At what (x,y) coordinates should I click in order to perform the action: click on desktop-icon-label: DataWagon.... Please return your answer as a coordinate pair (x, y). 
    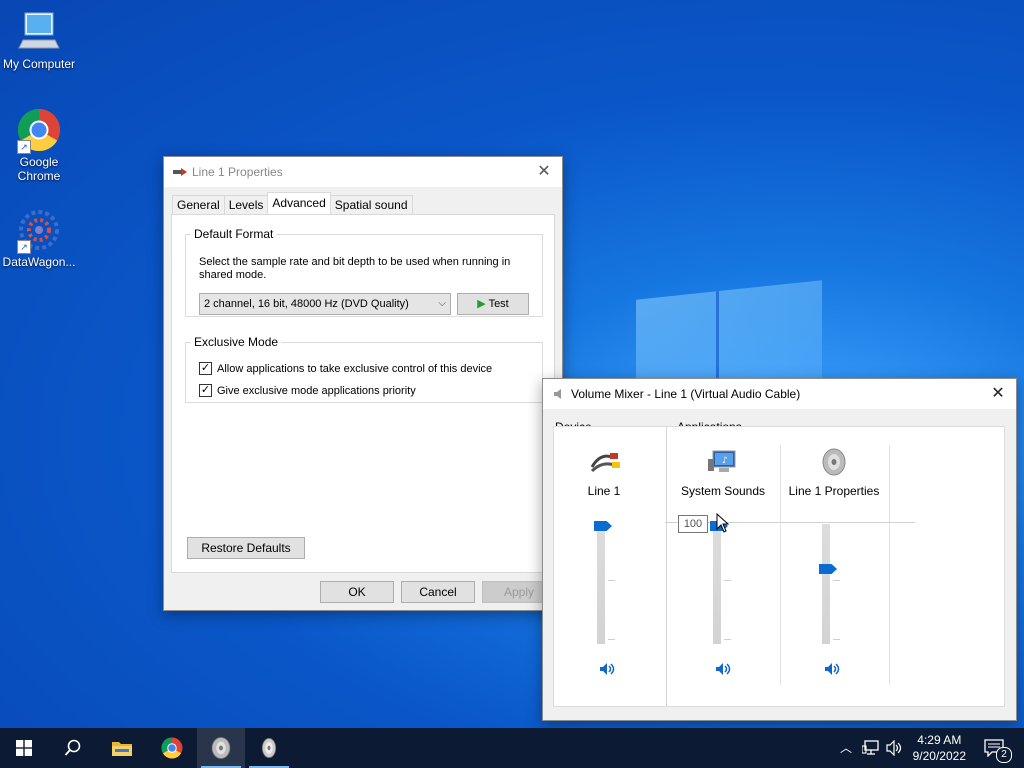
    Looking at the image, I should click on (39, 262).